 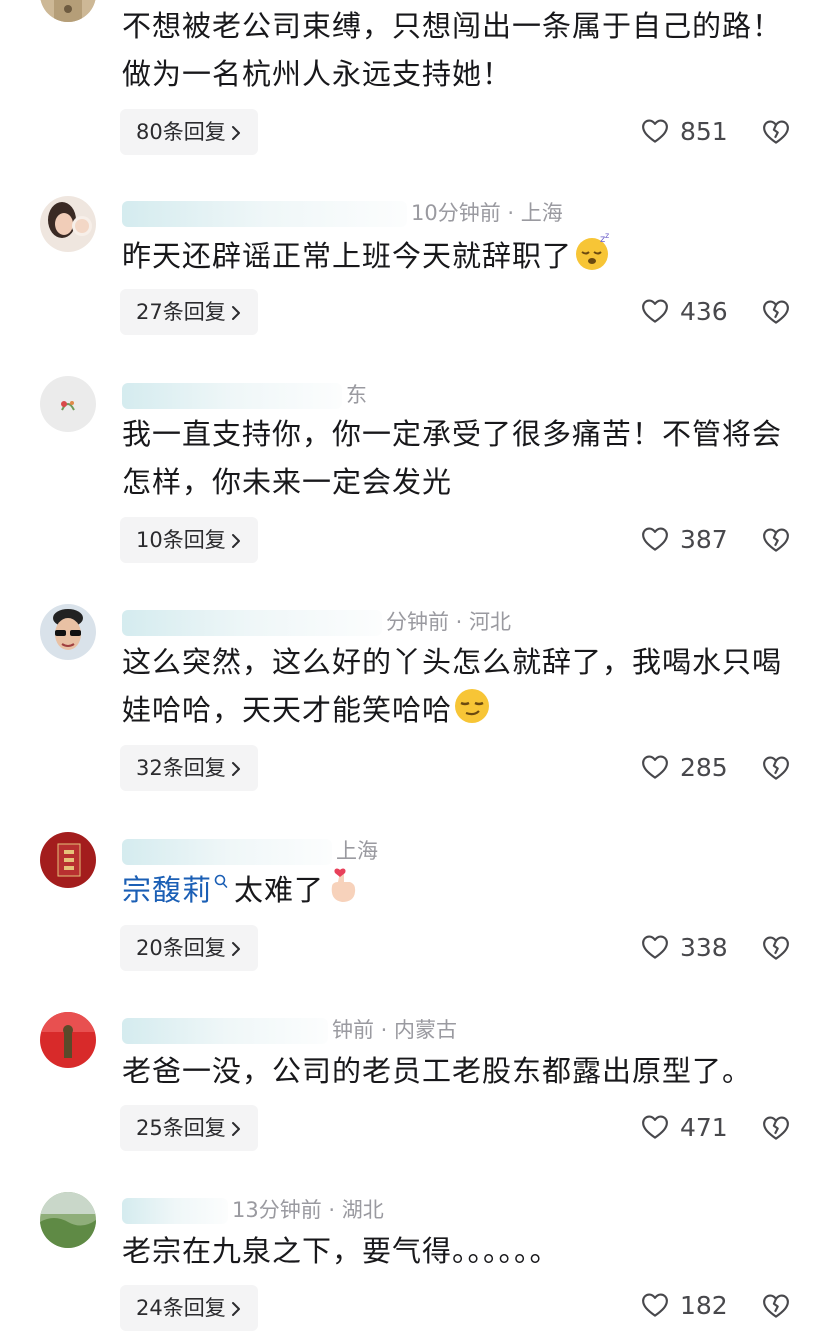 I want to click on like-button: 436, so click(x=684, y=312).